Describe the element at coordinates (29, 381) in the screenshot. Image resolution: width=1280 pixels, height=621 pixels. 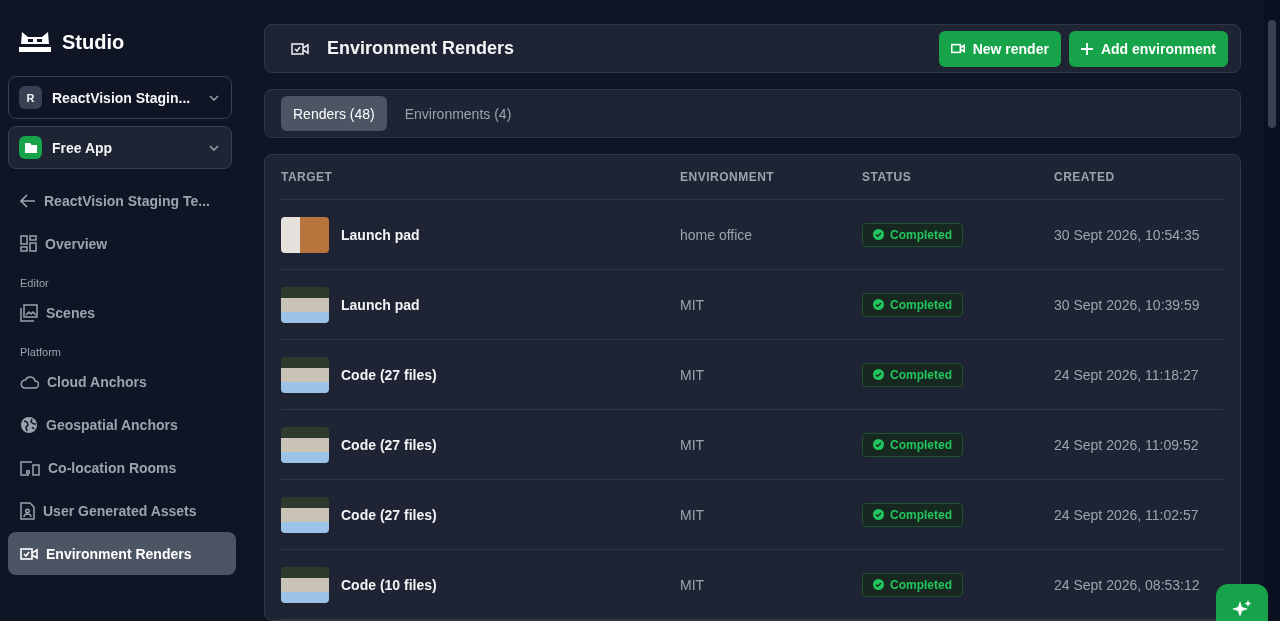
I see `cloud-icon` at that location.